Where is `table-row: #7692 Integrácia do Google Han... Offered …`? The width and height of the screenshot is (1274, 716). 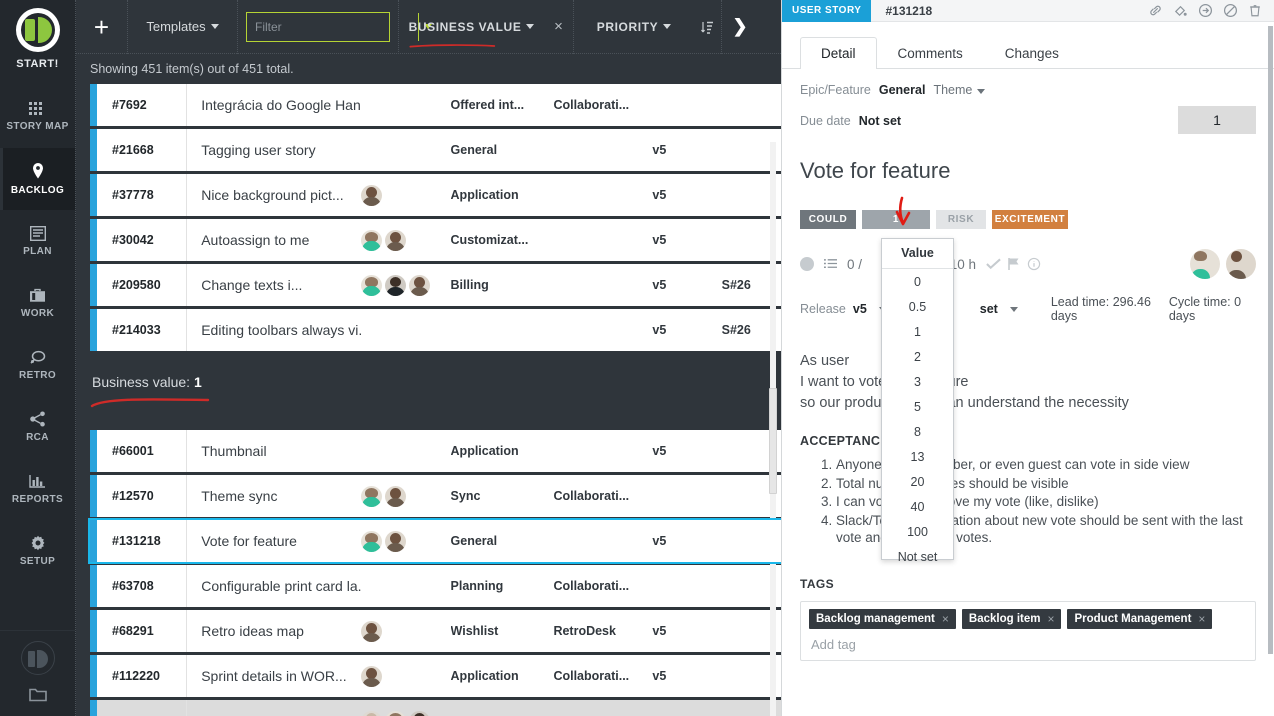 table-row: #7692 Integrácia do Google Han... Offered … is located at coordinates (435, 105).